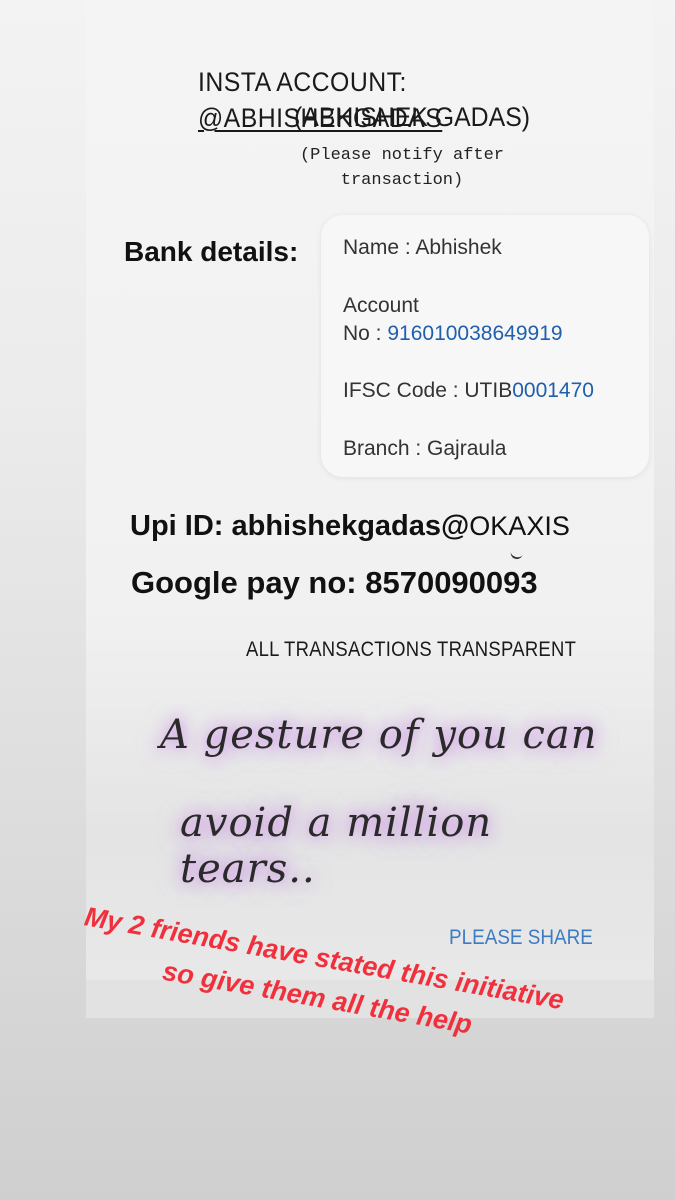 The image size is (675, 1200). Describe the element at coordinates (422, 247) in the screenshot. I see `bank-name: Name : Abhishek` at that location.